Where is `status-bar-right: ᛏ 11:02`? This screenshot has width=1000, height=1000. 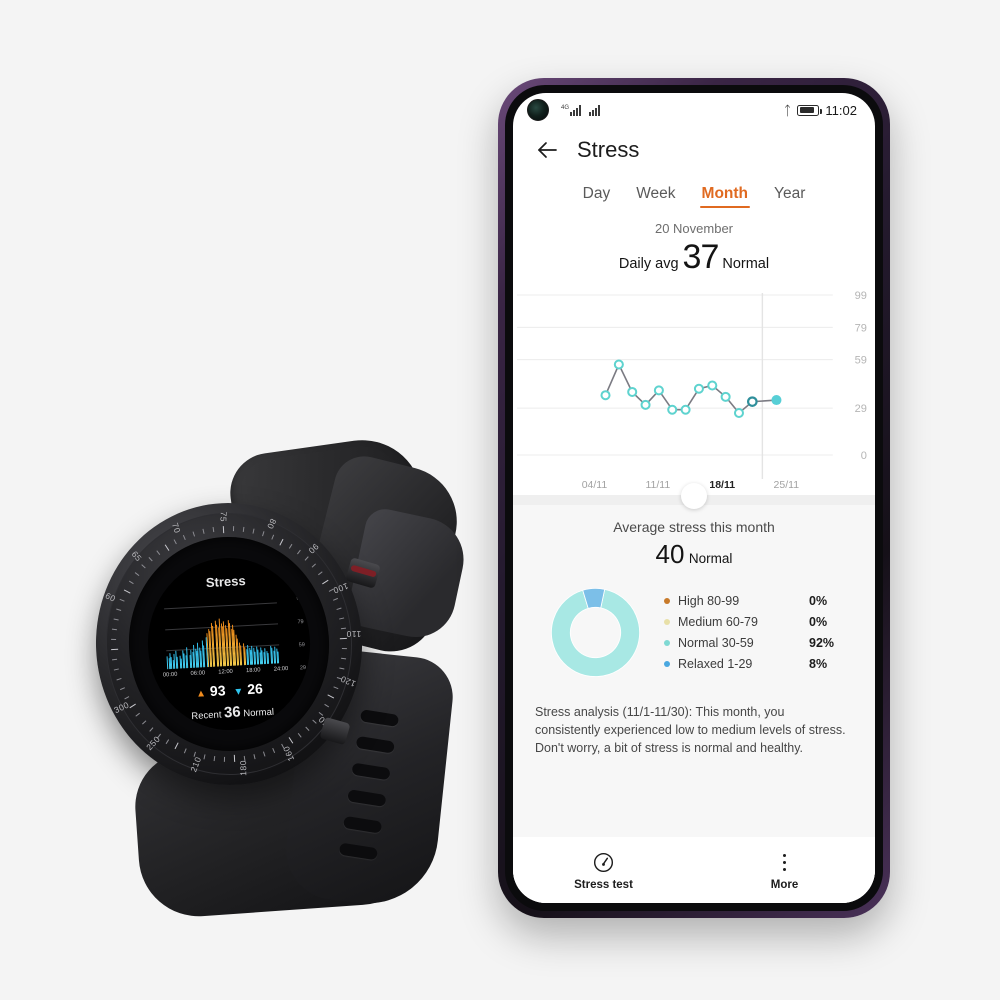 status-bar-right: ᛏ 11:02 is located at coordinates (820, 110).